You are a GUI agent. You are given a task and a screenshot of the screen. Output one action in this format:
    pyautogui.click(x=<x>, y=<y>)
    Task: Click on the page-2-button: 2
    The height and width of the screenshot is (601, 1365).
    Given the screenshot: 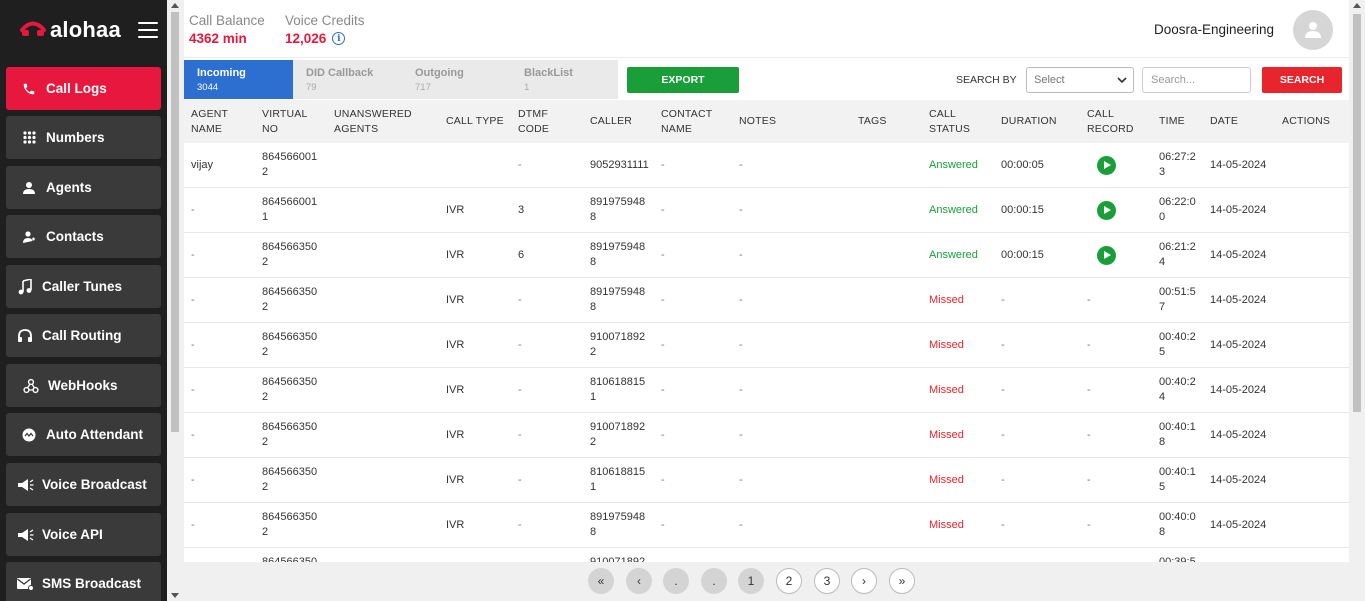 What is the action you would take?
    pyautogui.click(x=789, y=581)
    